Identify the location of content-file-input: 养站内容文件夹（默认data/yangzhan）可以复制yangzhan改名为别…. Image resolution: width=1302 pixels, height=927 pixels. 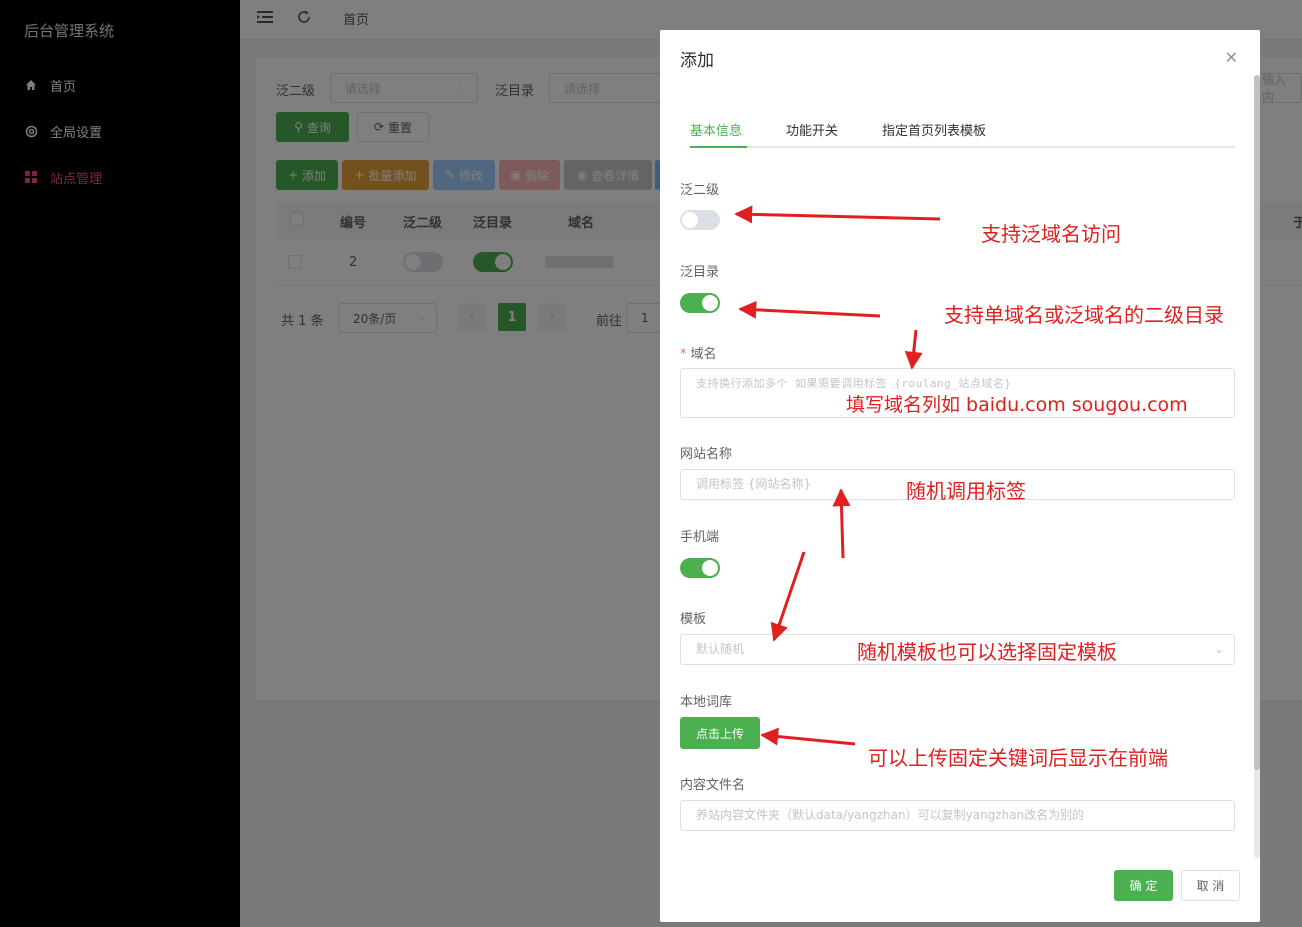
(957, 815).